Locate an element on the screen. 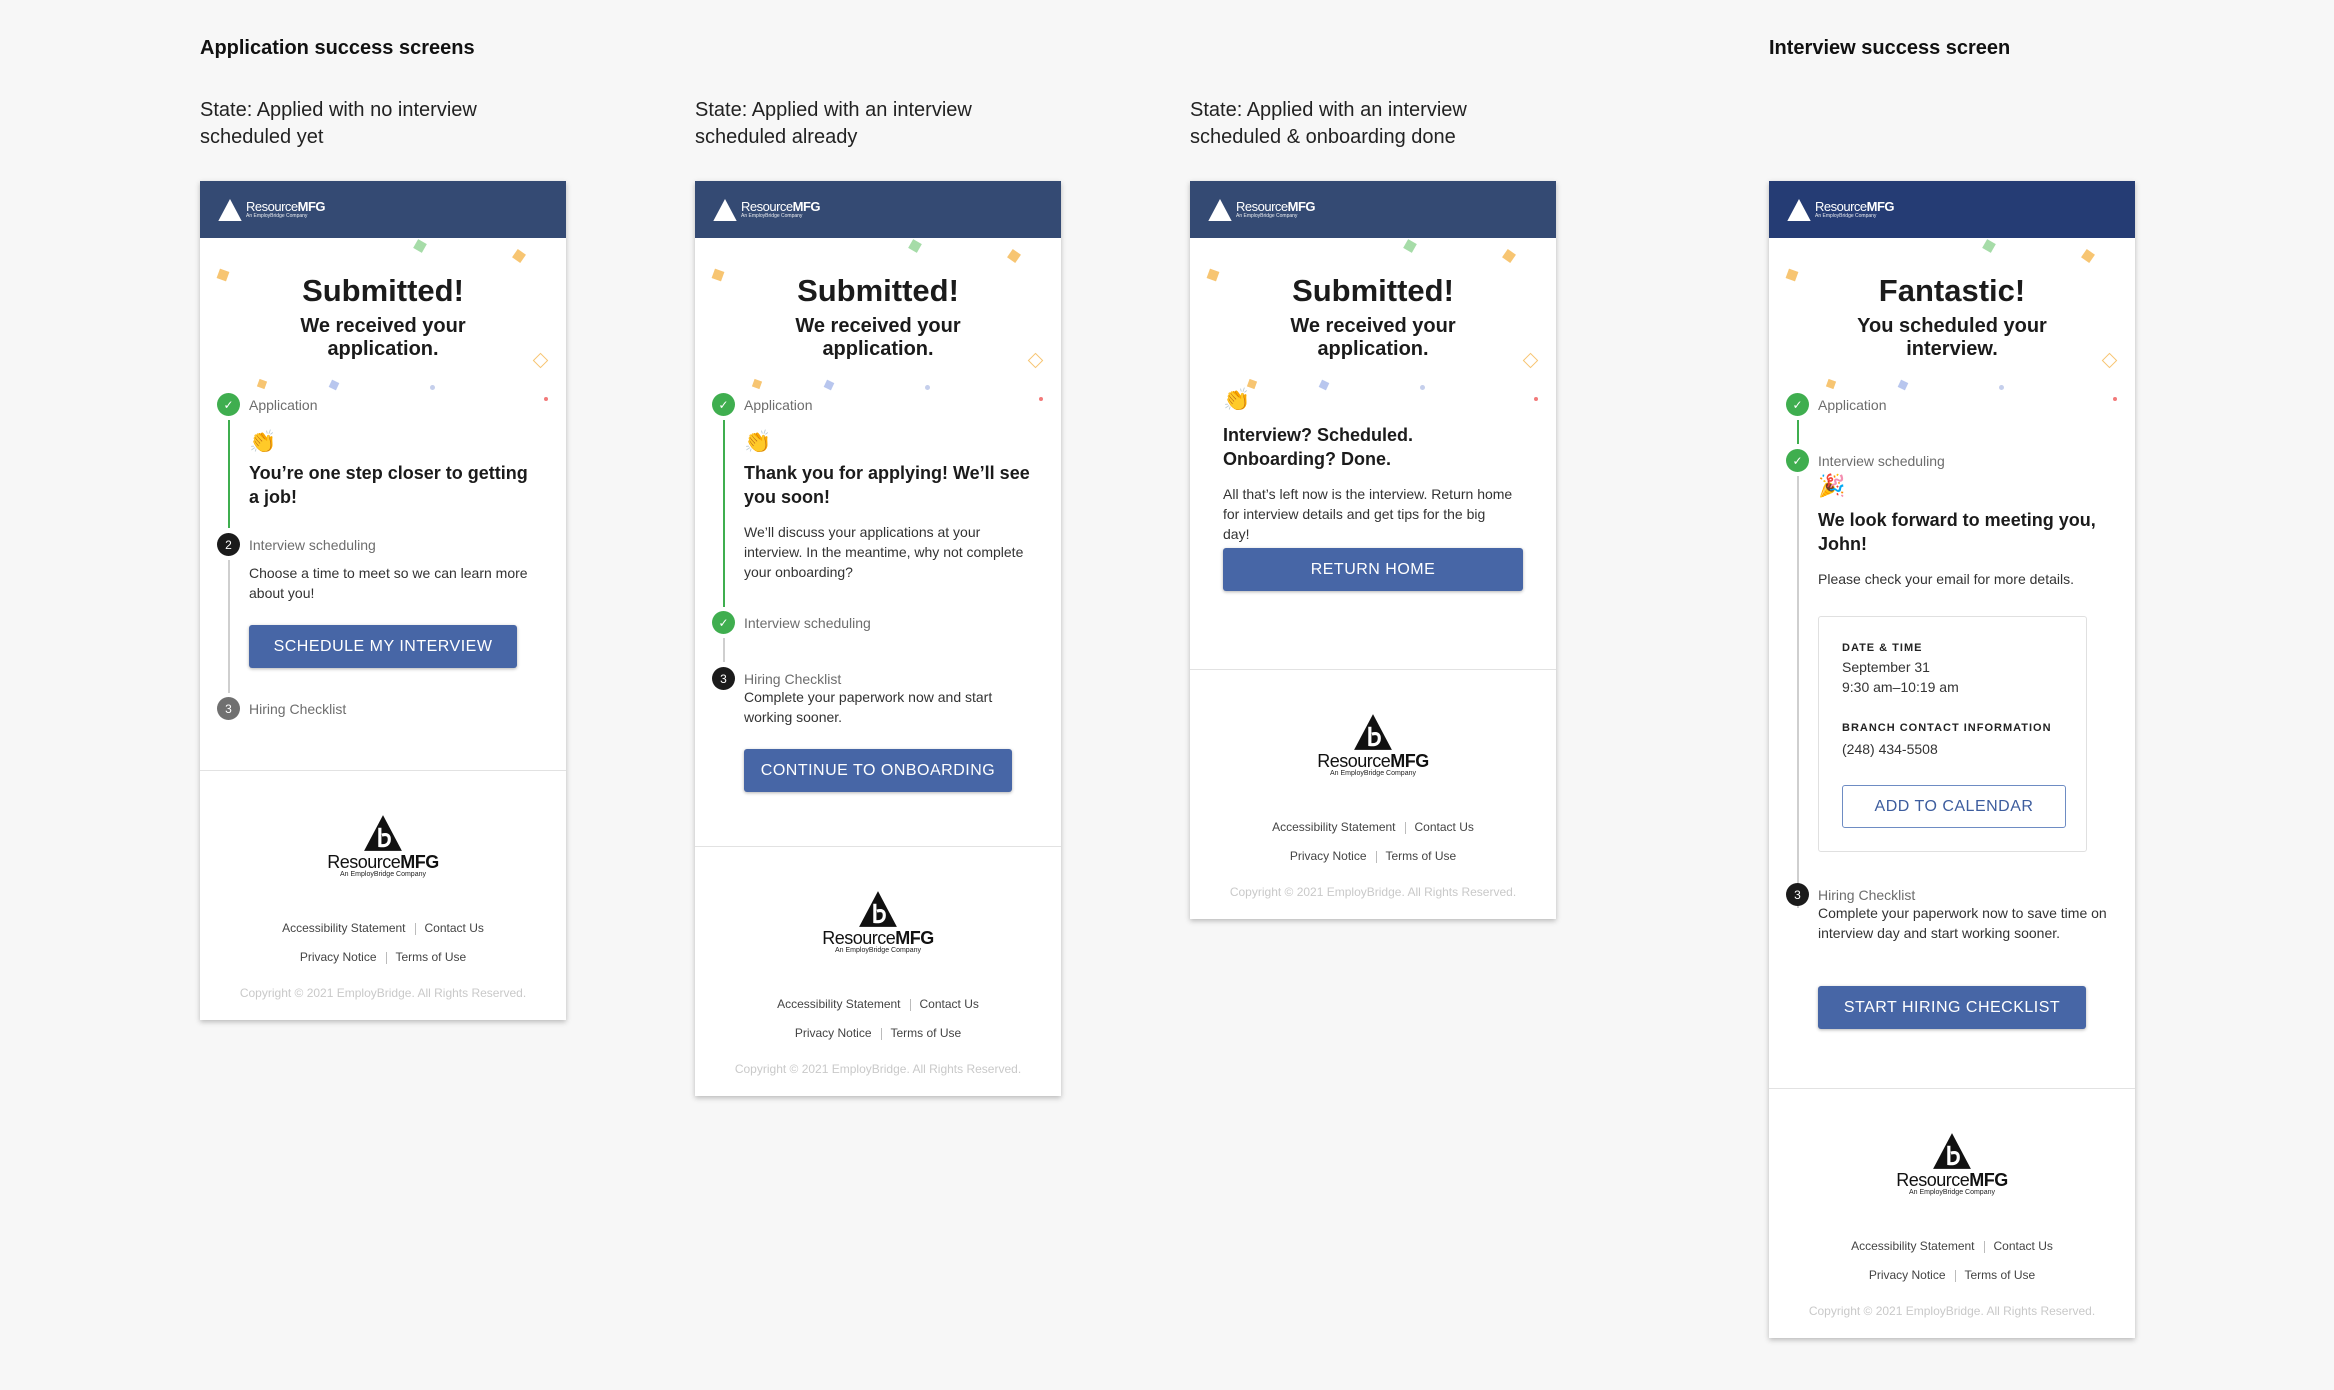 The image size is (2334, 1390). step-heading: Interview? Scheduled. Onboarding? Done. is located at coordinates (1318, 447).